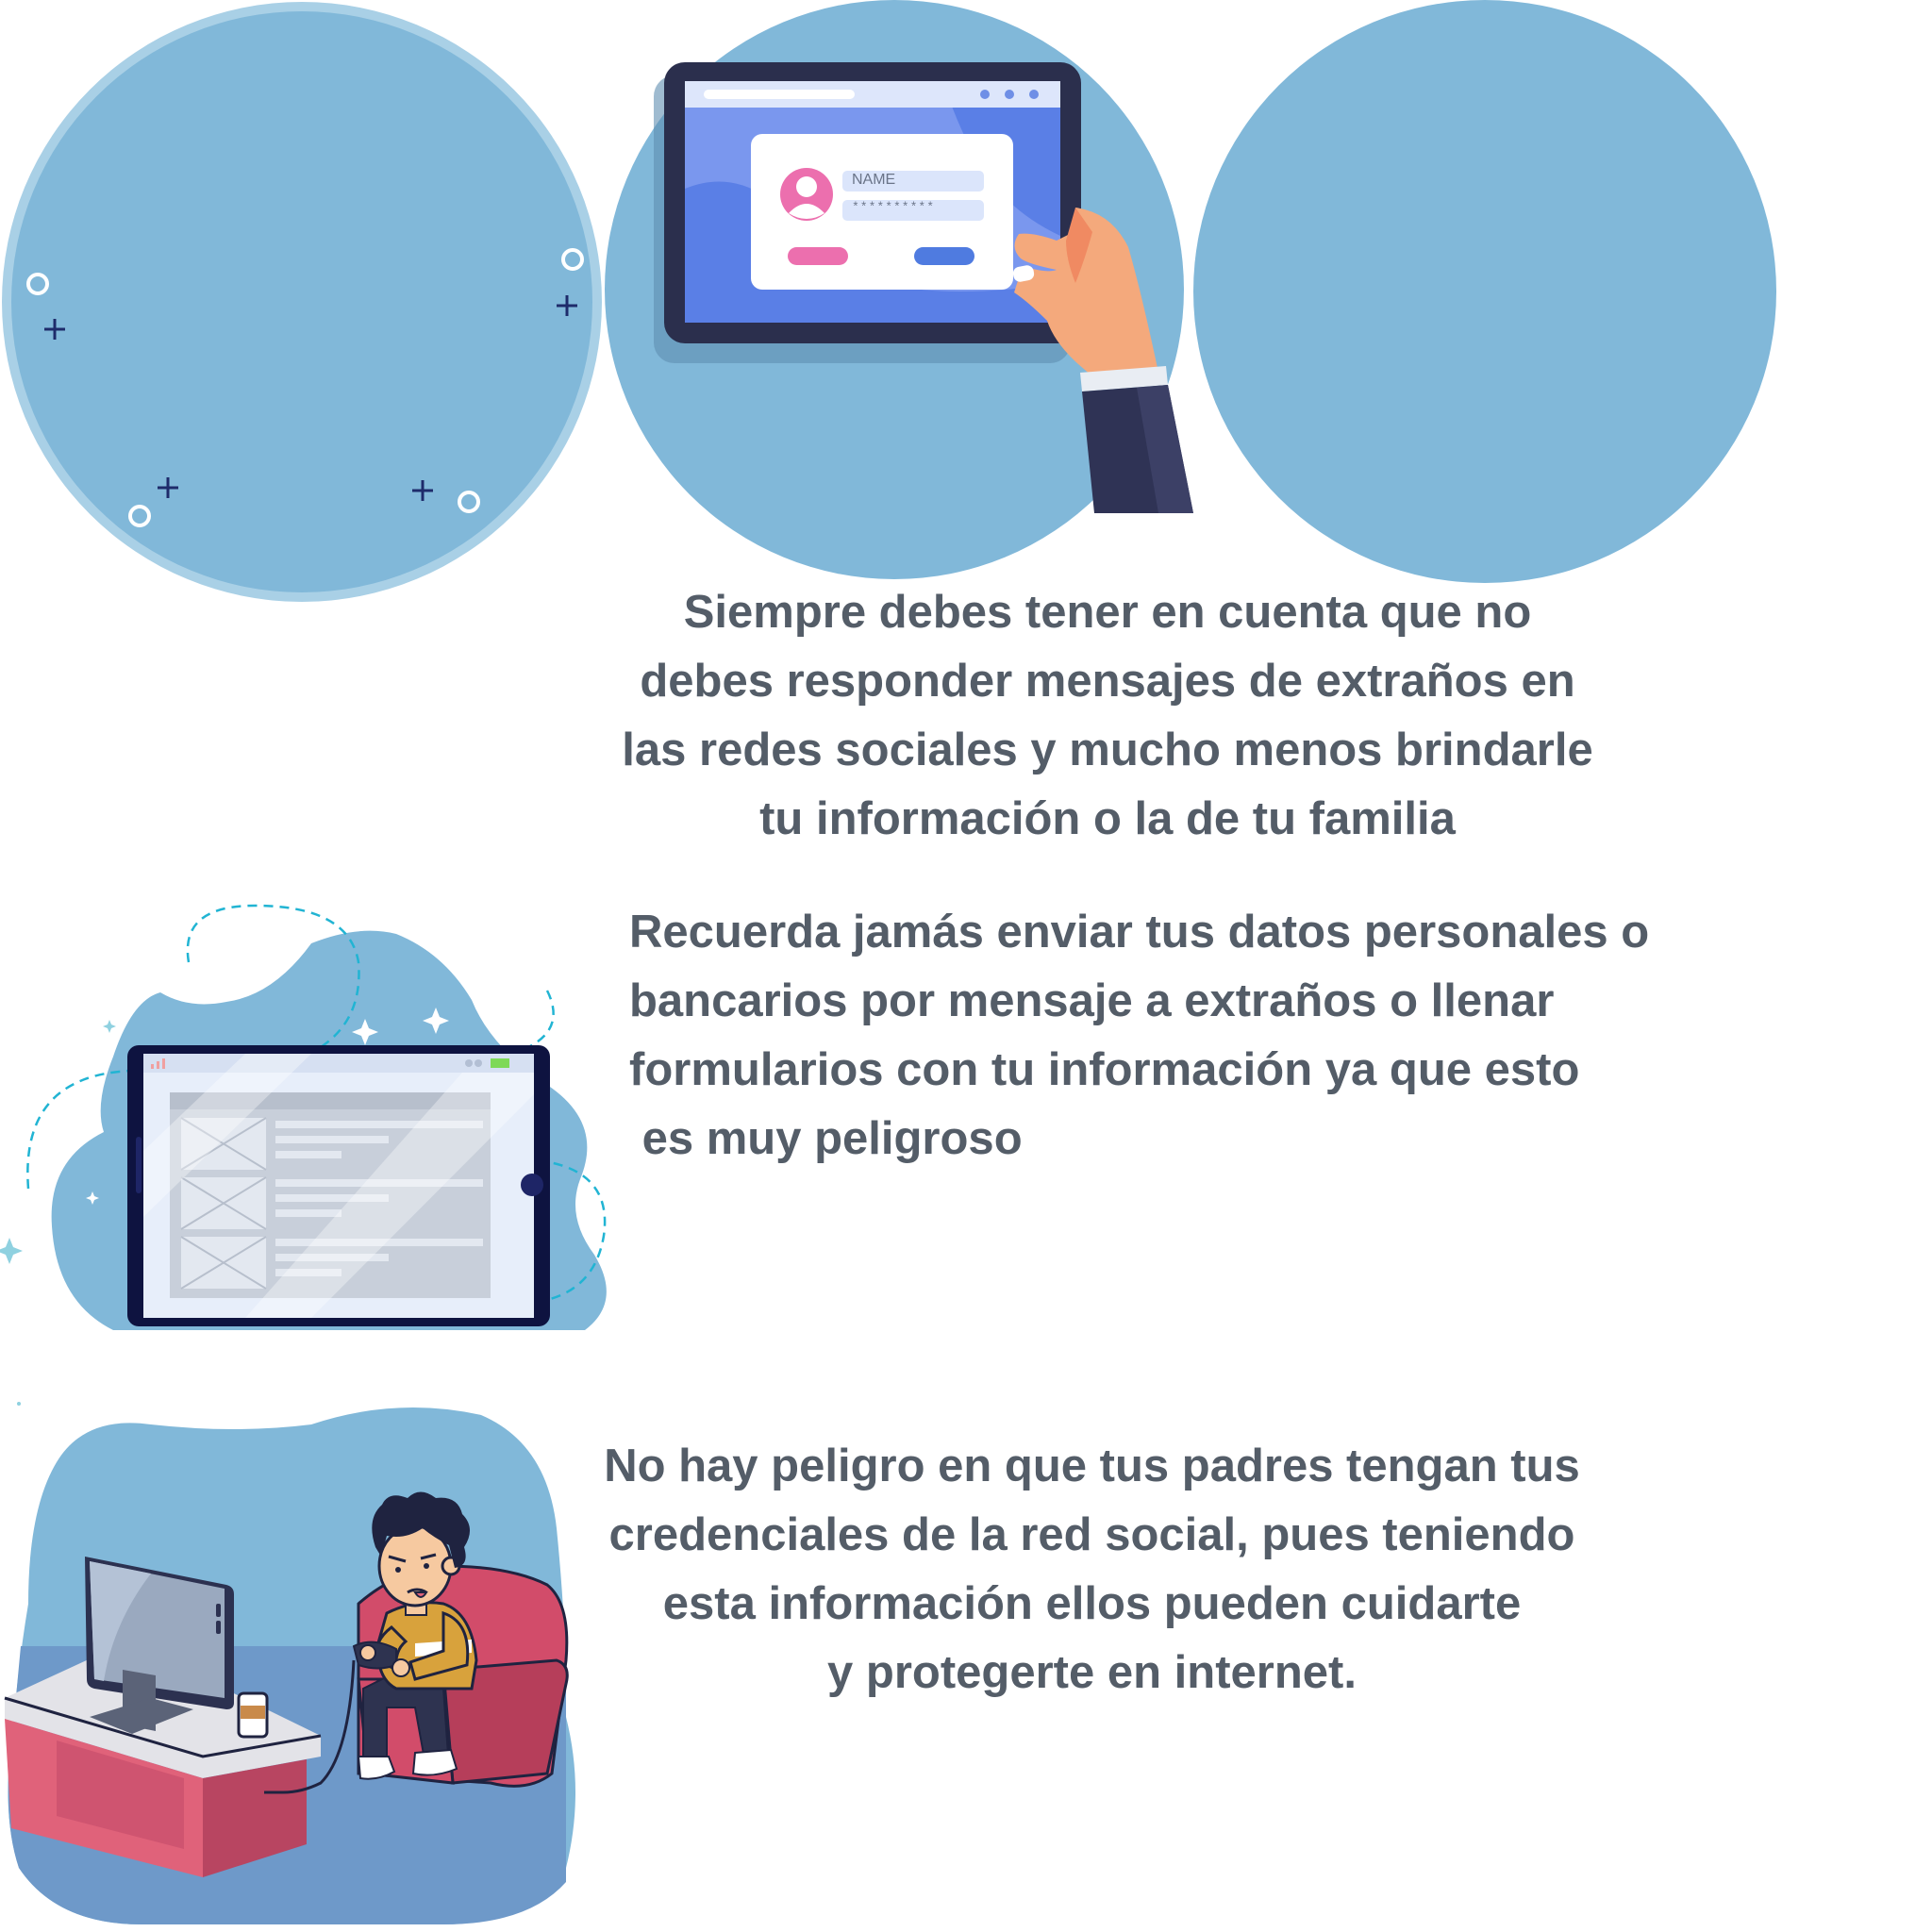 The height and width of the screenshot is (1932, 1932). Describe the element at coordinates (1484, 291) in the screenshot. I see `decorative-circle-right` at that location.